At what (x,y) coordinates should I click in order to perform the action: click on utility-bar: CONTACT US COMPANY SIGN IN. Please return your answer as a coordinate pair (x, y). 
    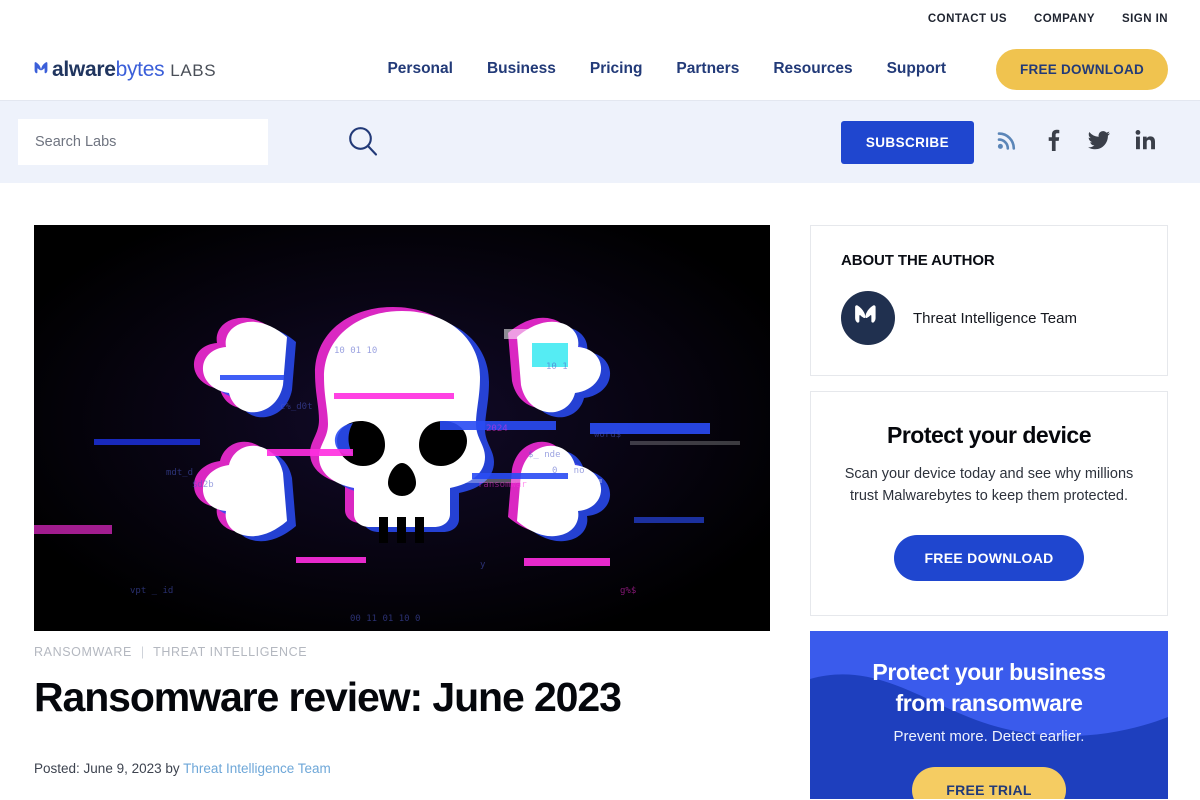
    Looking at the image, I should click on (600, 19).